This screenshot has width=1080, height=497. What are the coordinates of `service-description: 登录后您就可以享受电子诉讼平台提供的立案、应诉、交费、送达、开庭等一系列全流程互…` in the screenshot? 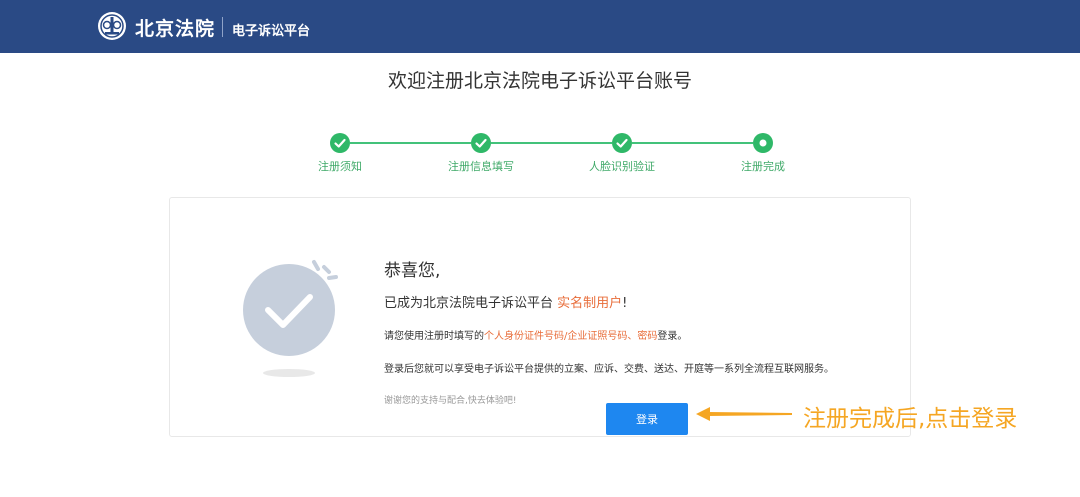 It's located at (609, 369).